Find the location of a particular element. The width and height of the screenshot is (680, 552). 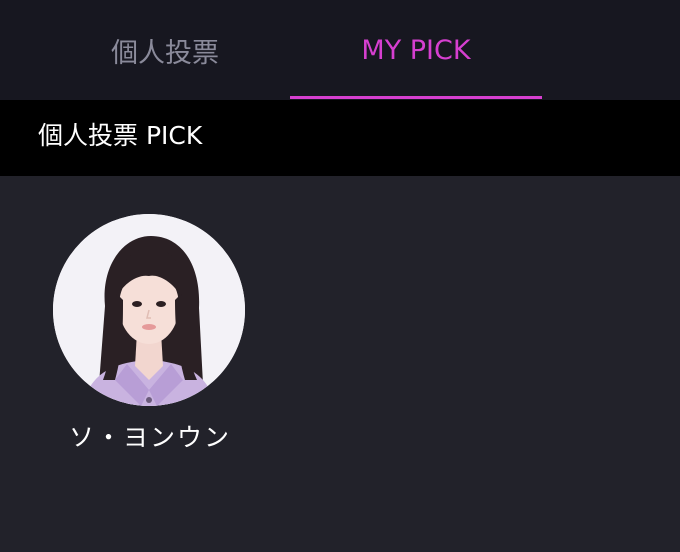

section-title: 個人投票 PICK is located at coordinates (120, 135).